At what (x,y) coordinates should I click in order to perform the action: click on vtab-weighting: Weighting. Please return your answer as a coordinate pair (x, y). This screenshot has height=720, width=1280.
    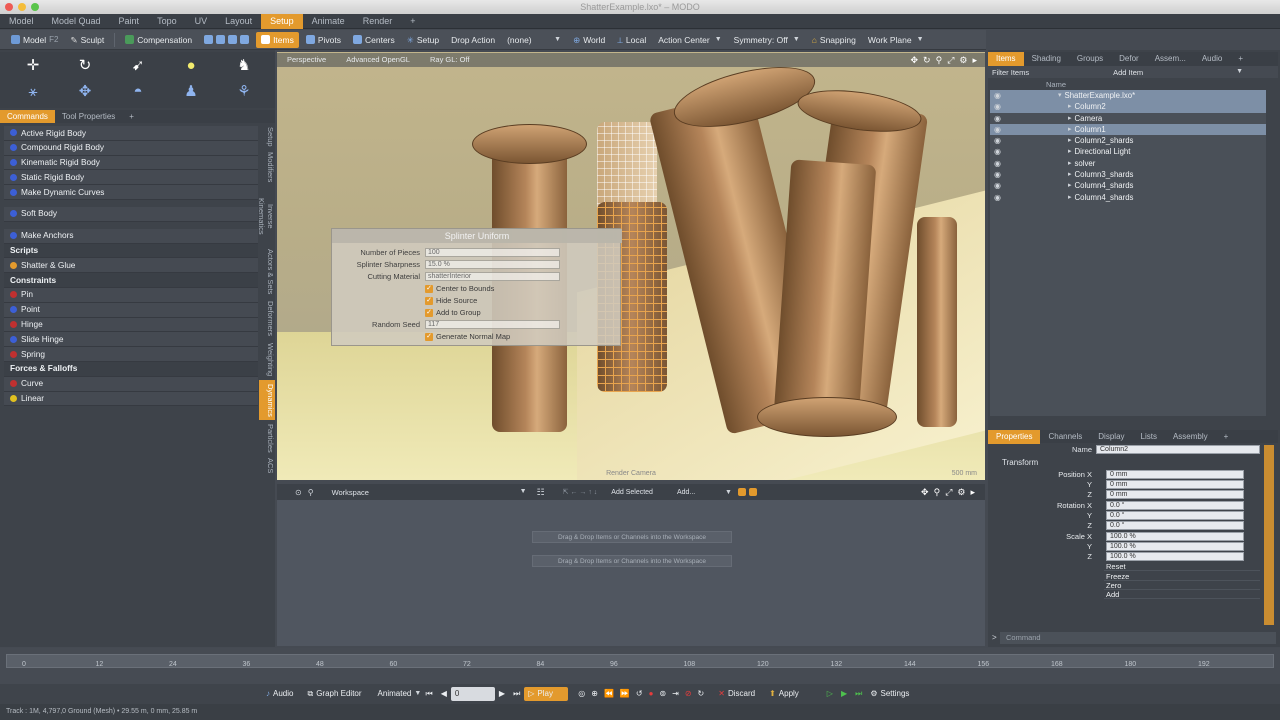
    Looking at the image, I should click on (267, 360).